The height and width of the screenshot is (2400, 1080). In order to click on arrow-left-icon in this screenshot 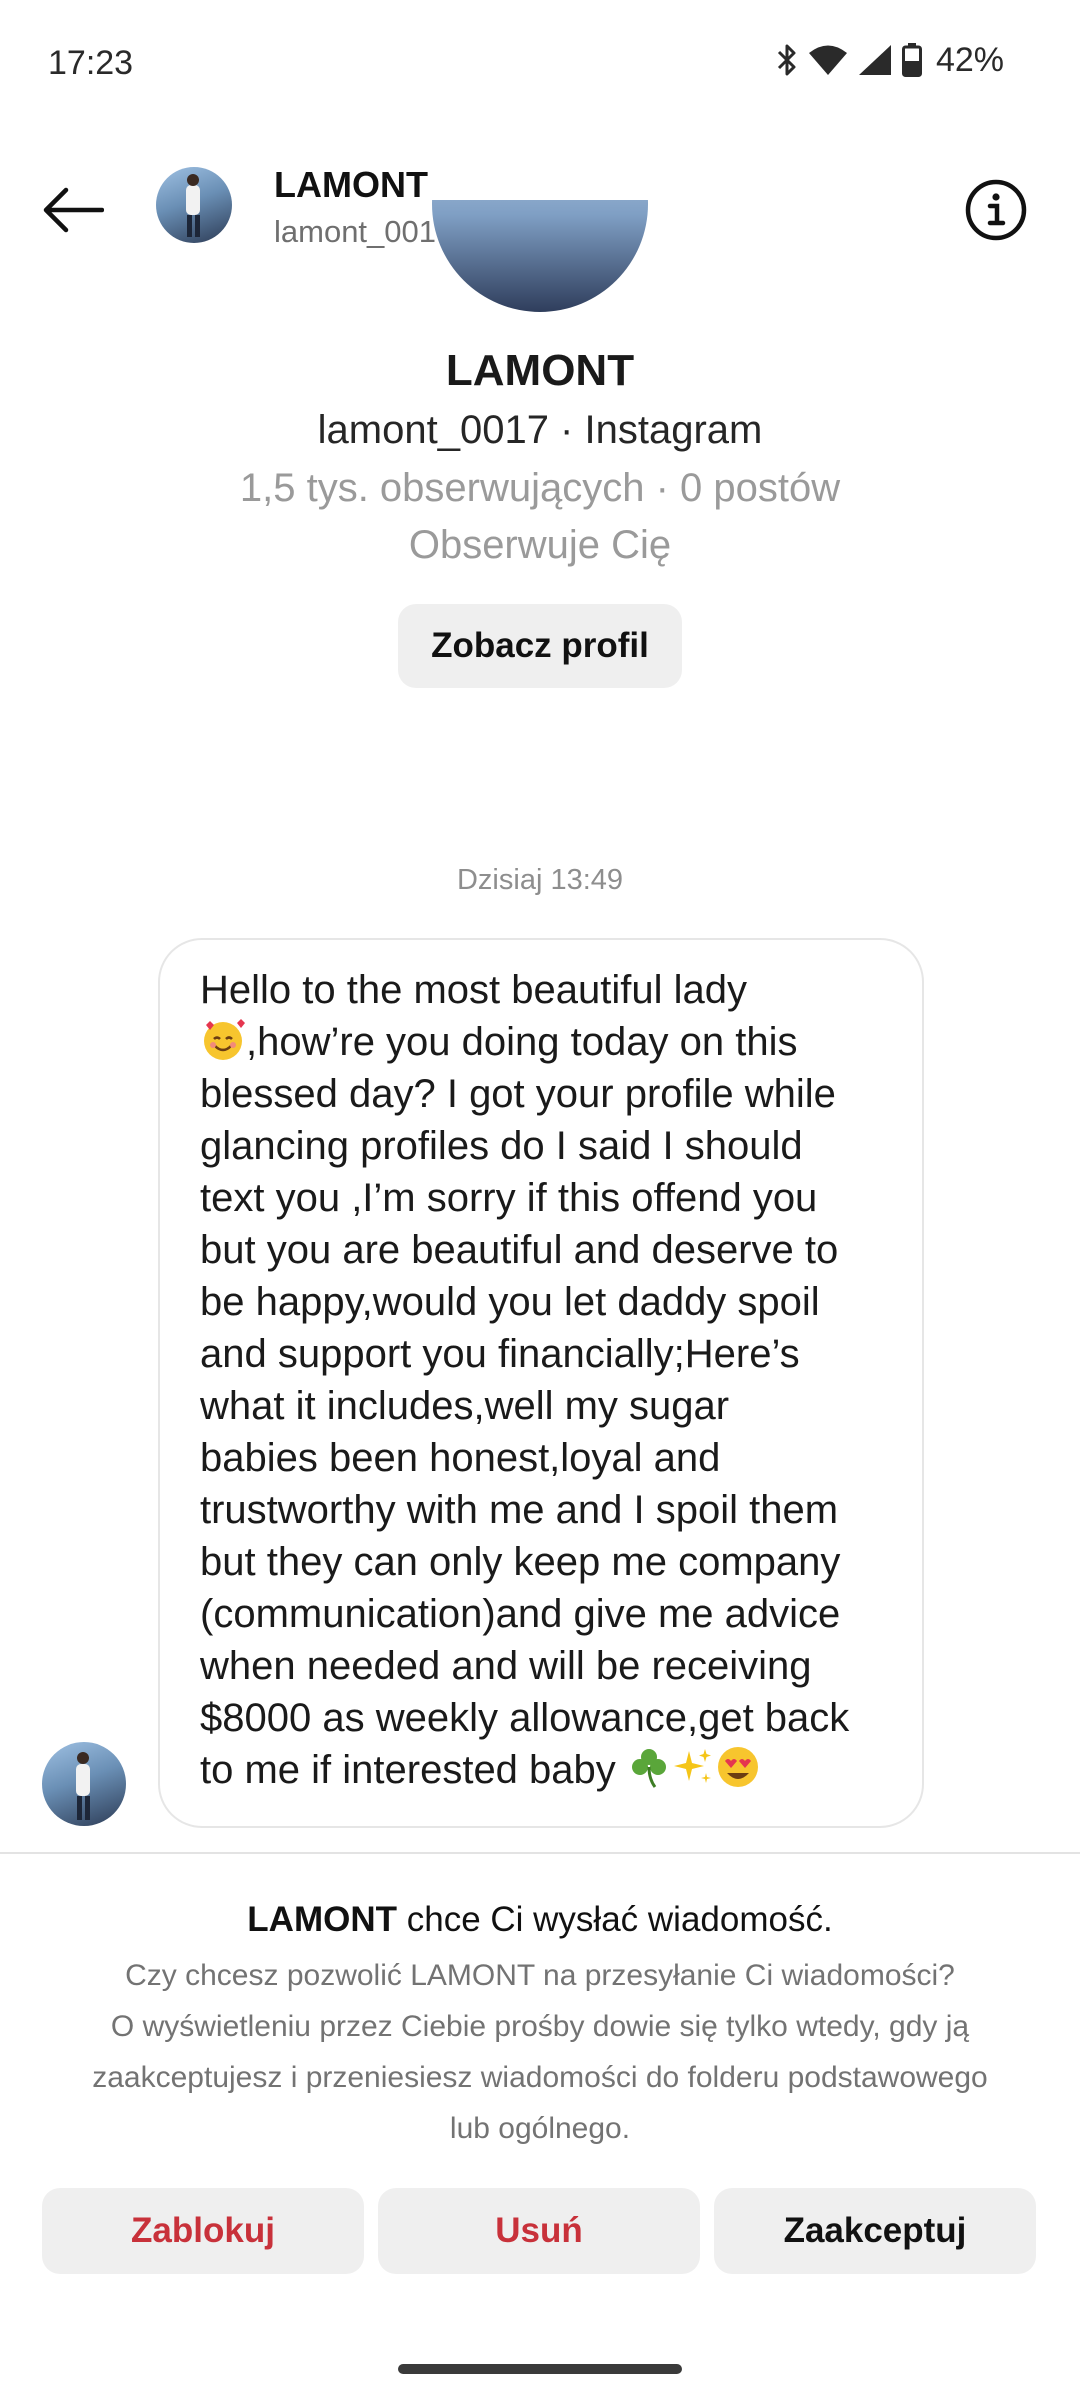, I will do `click(73, 210)`.